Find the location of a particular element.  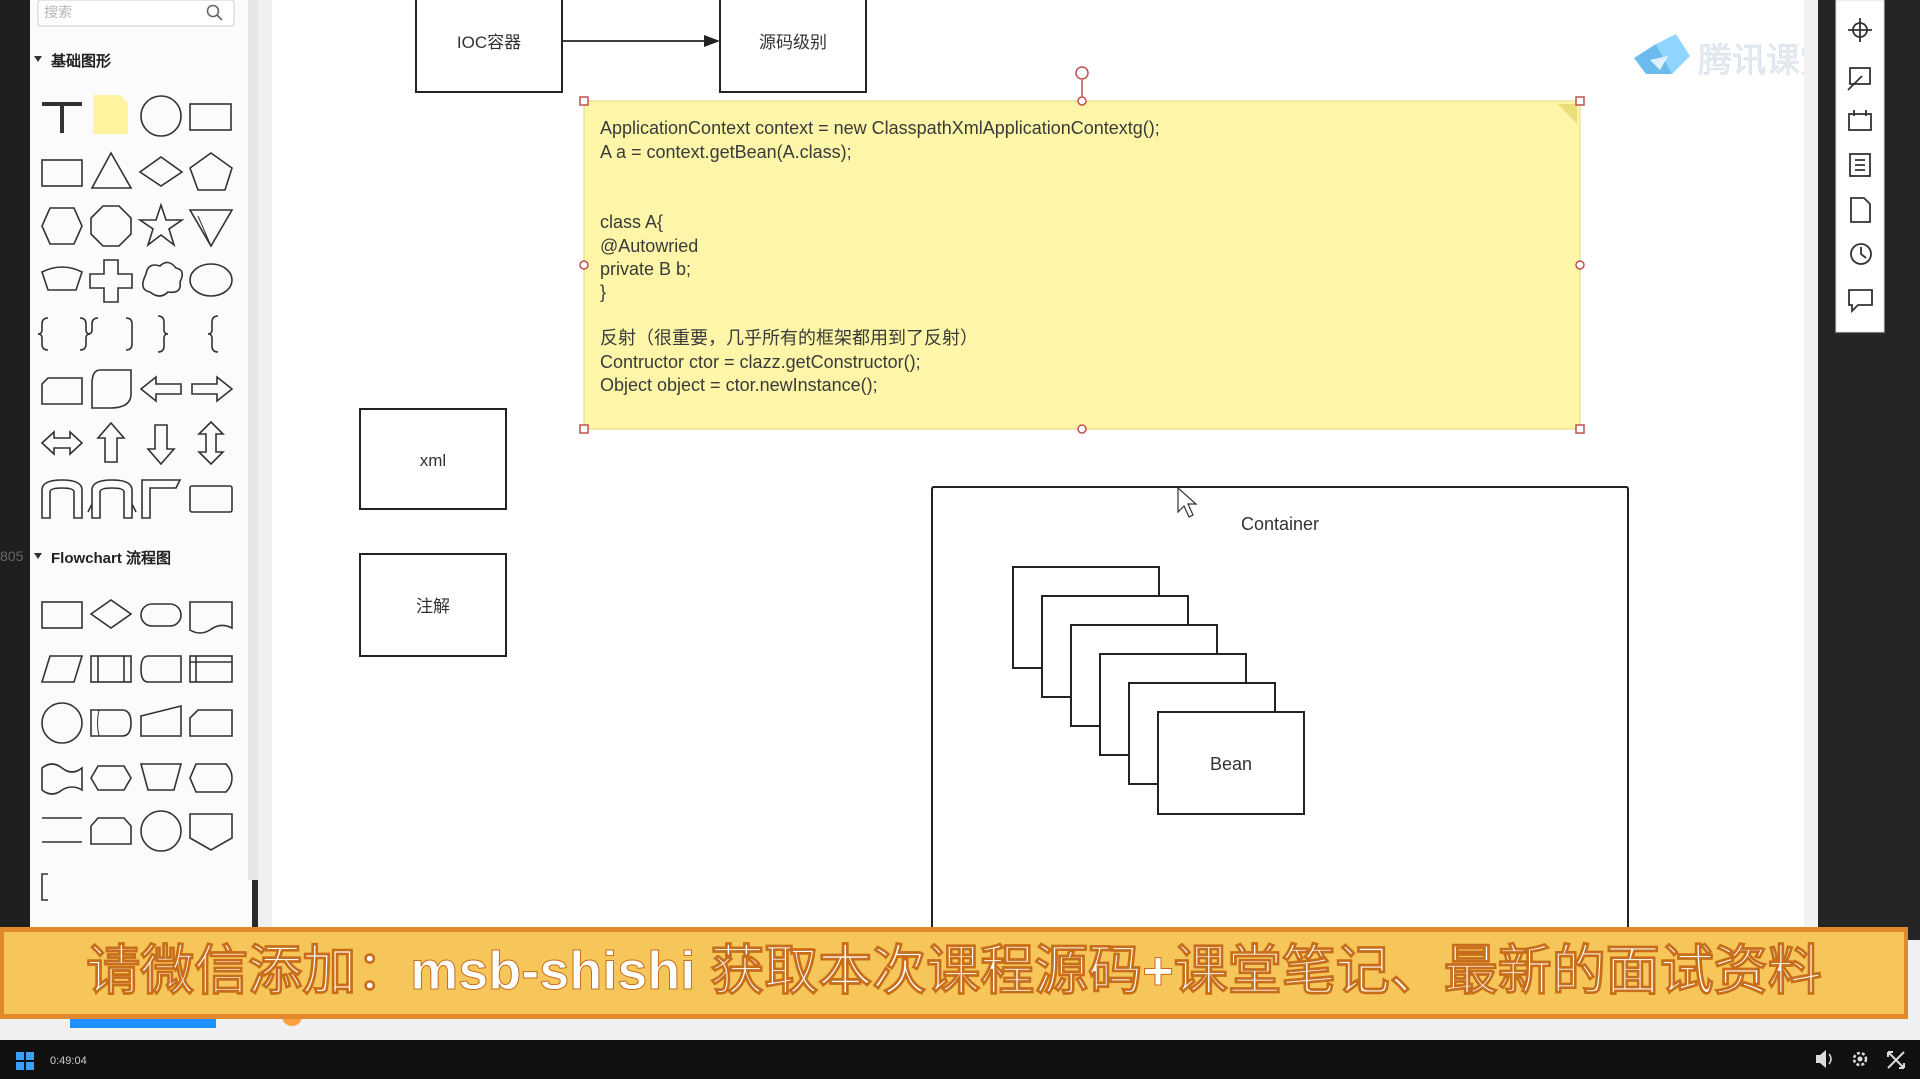

shape-panel: 搜索 基础图形 805 Flowchart 流程图 is located at coordinates (136, 520).